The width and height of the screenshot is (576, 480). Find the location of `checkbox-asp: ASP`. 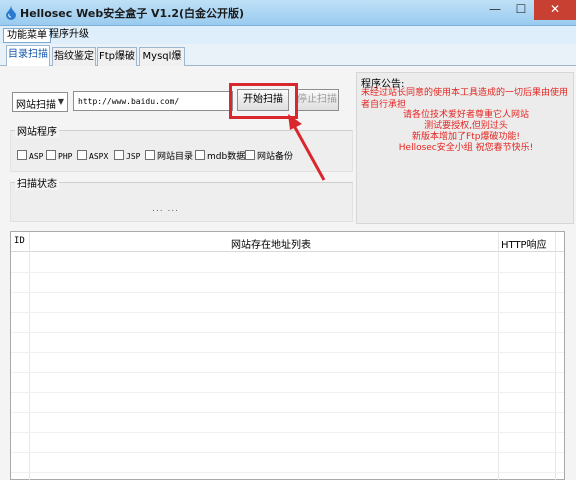

checkbox-asp: ASP is located at coordinates (30, 157).